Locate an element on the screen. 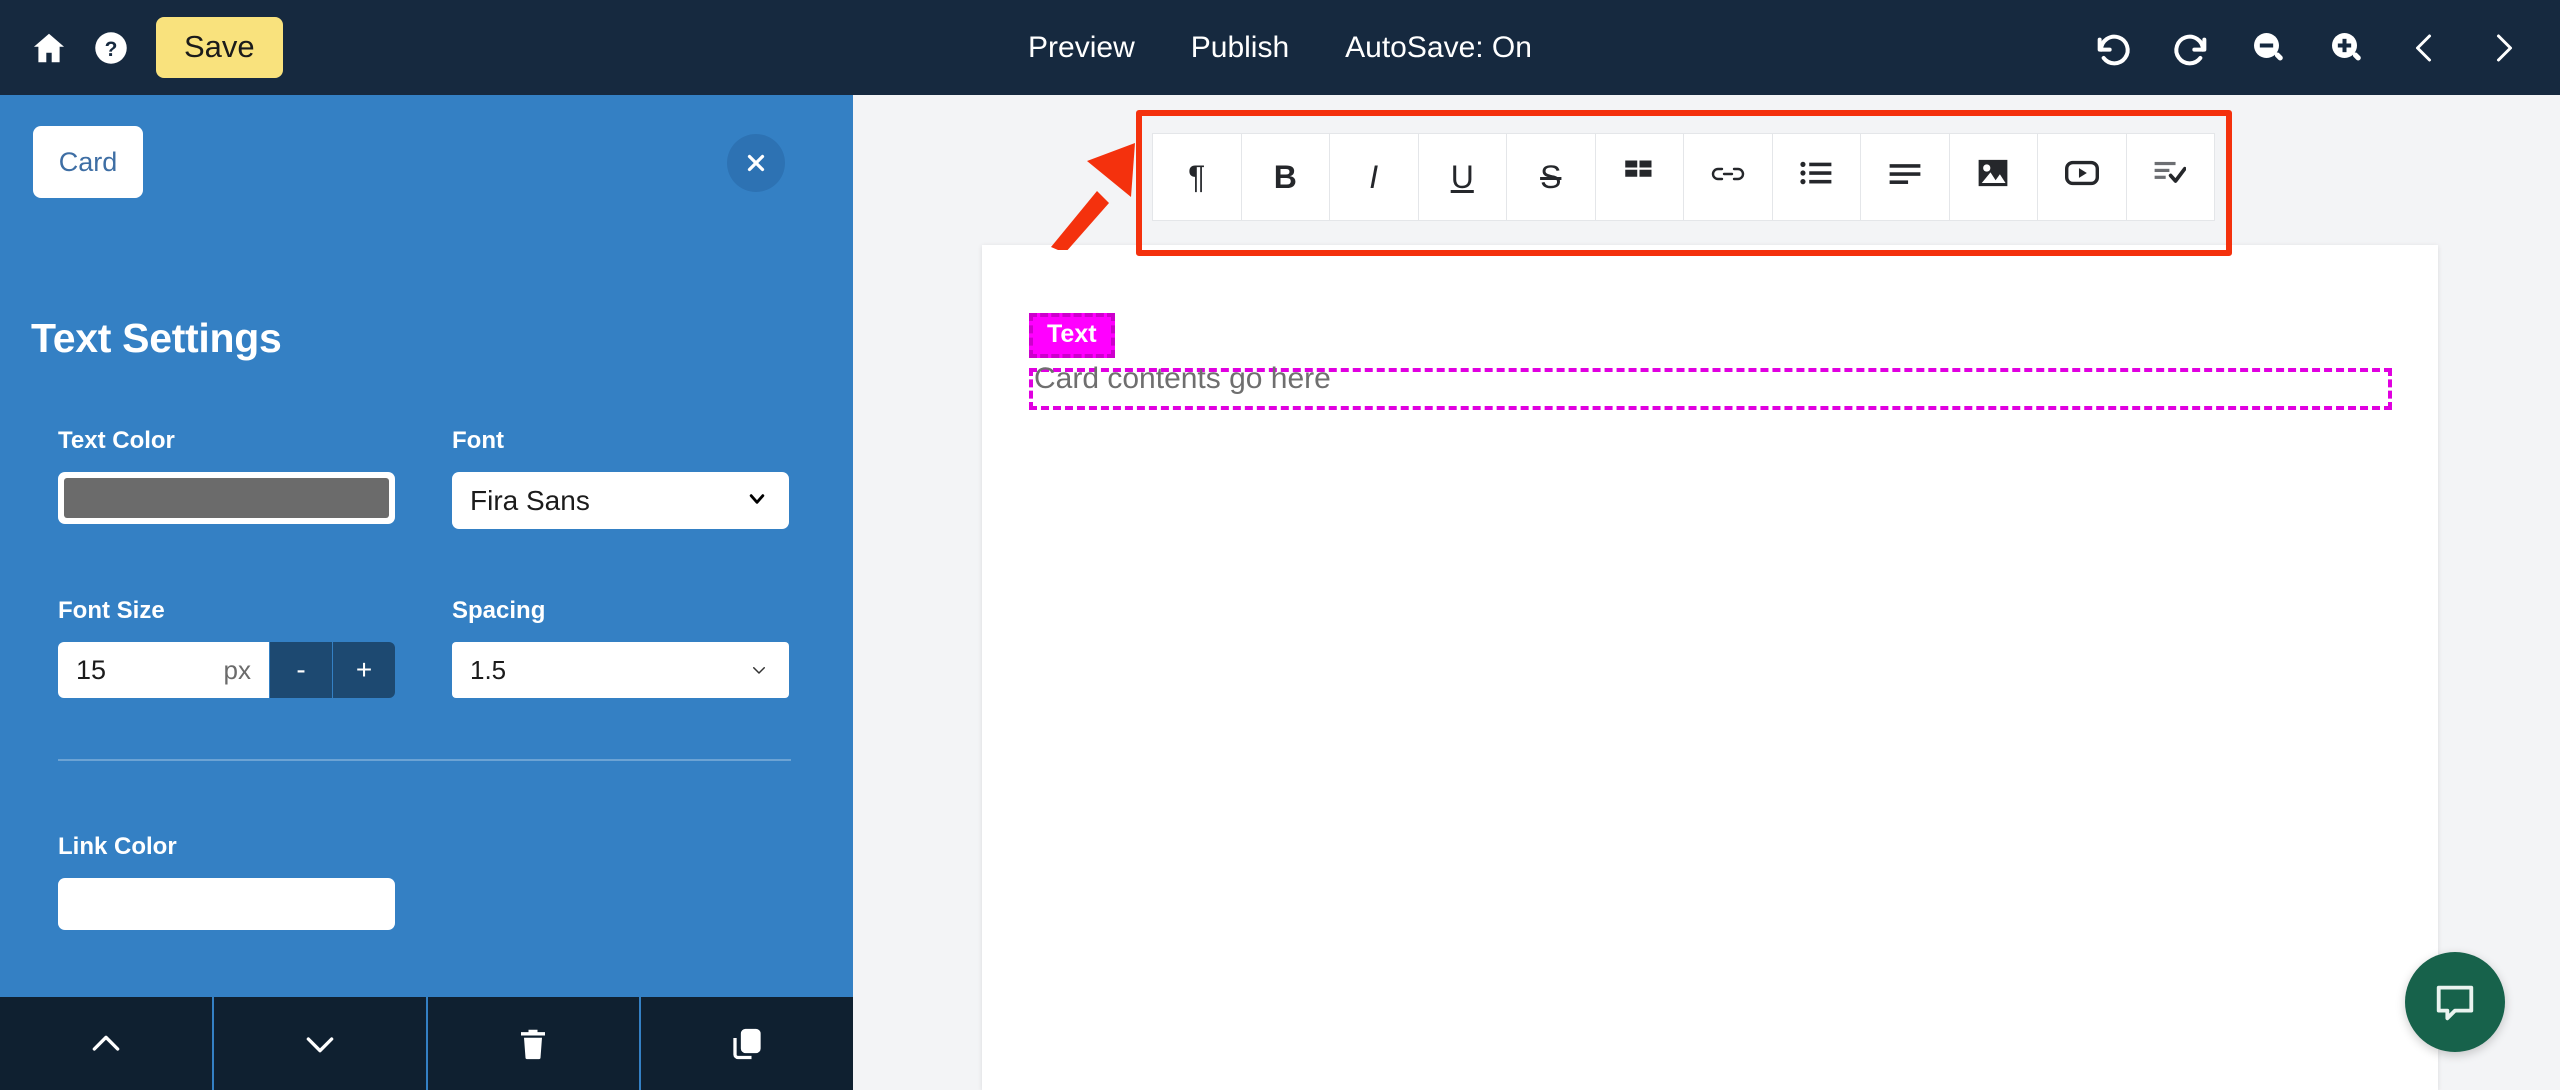  sidebar-action-bar is located at coordinates (426, 1042).